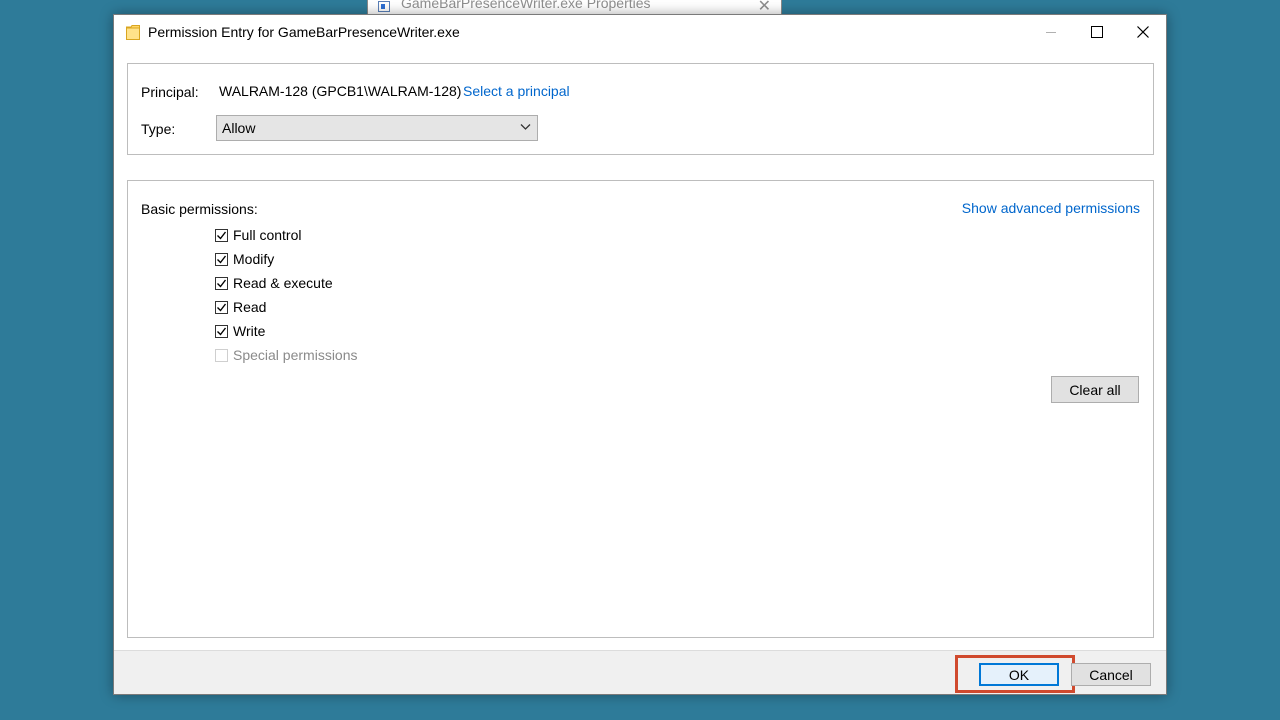  I want to click on permission-label: Modify, so click(254, 259).